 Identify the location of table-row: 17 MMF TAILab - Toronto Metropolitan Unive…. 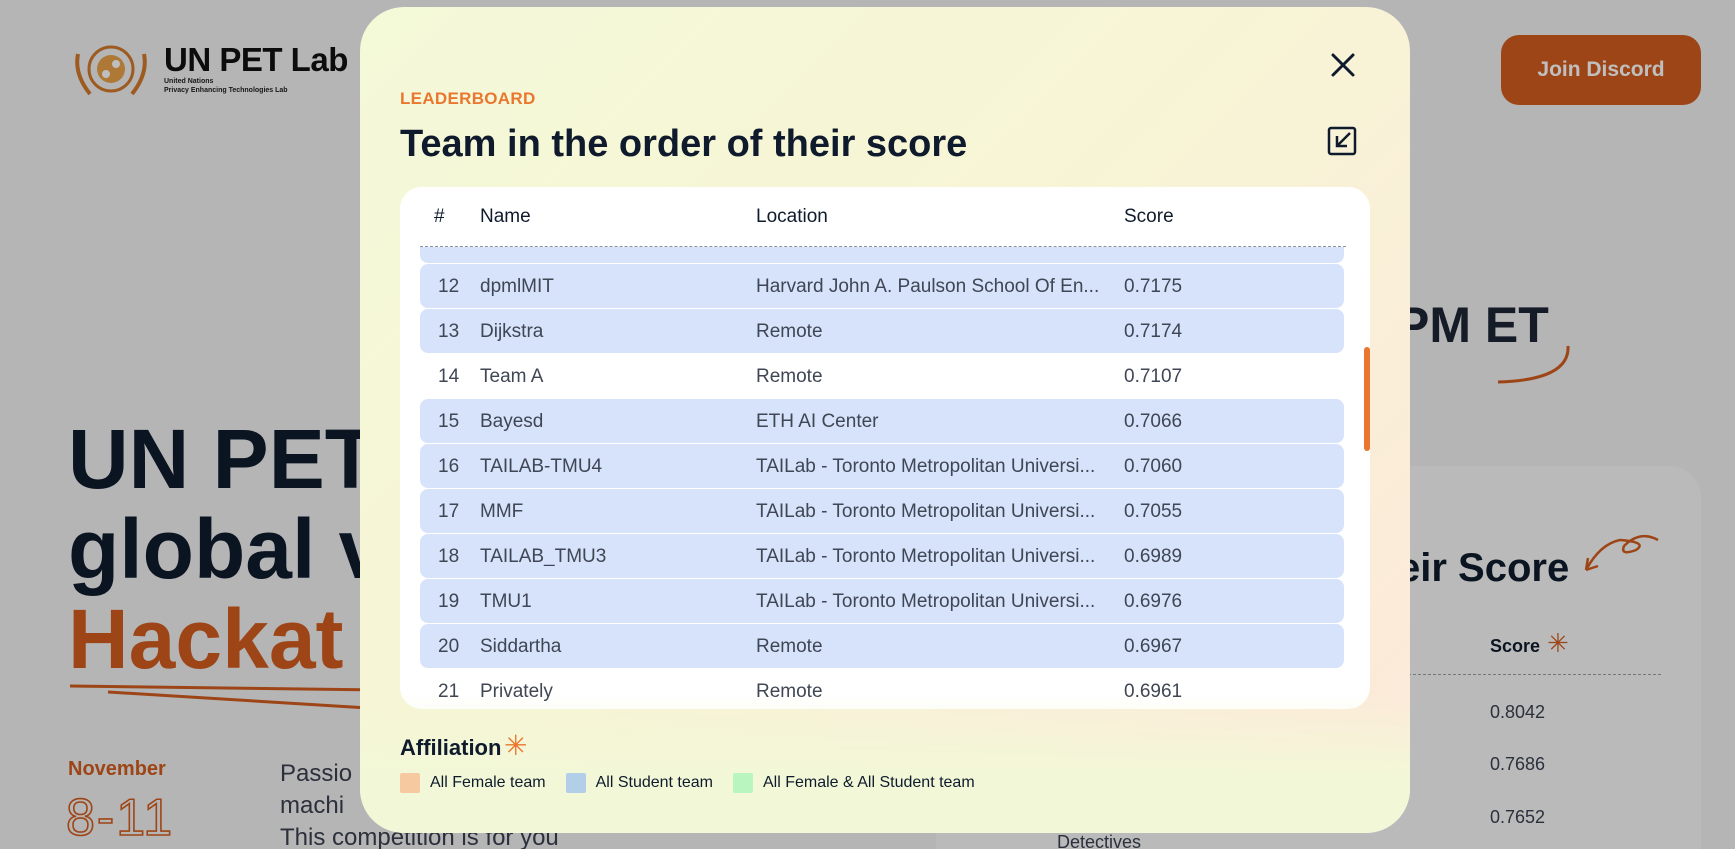
(885, 511).